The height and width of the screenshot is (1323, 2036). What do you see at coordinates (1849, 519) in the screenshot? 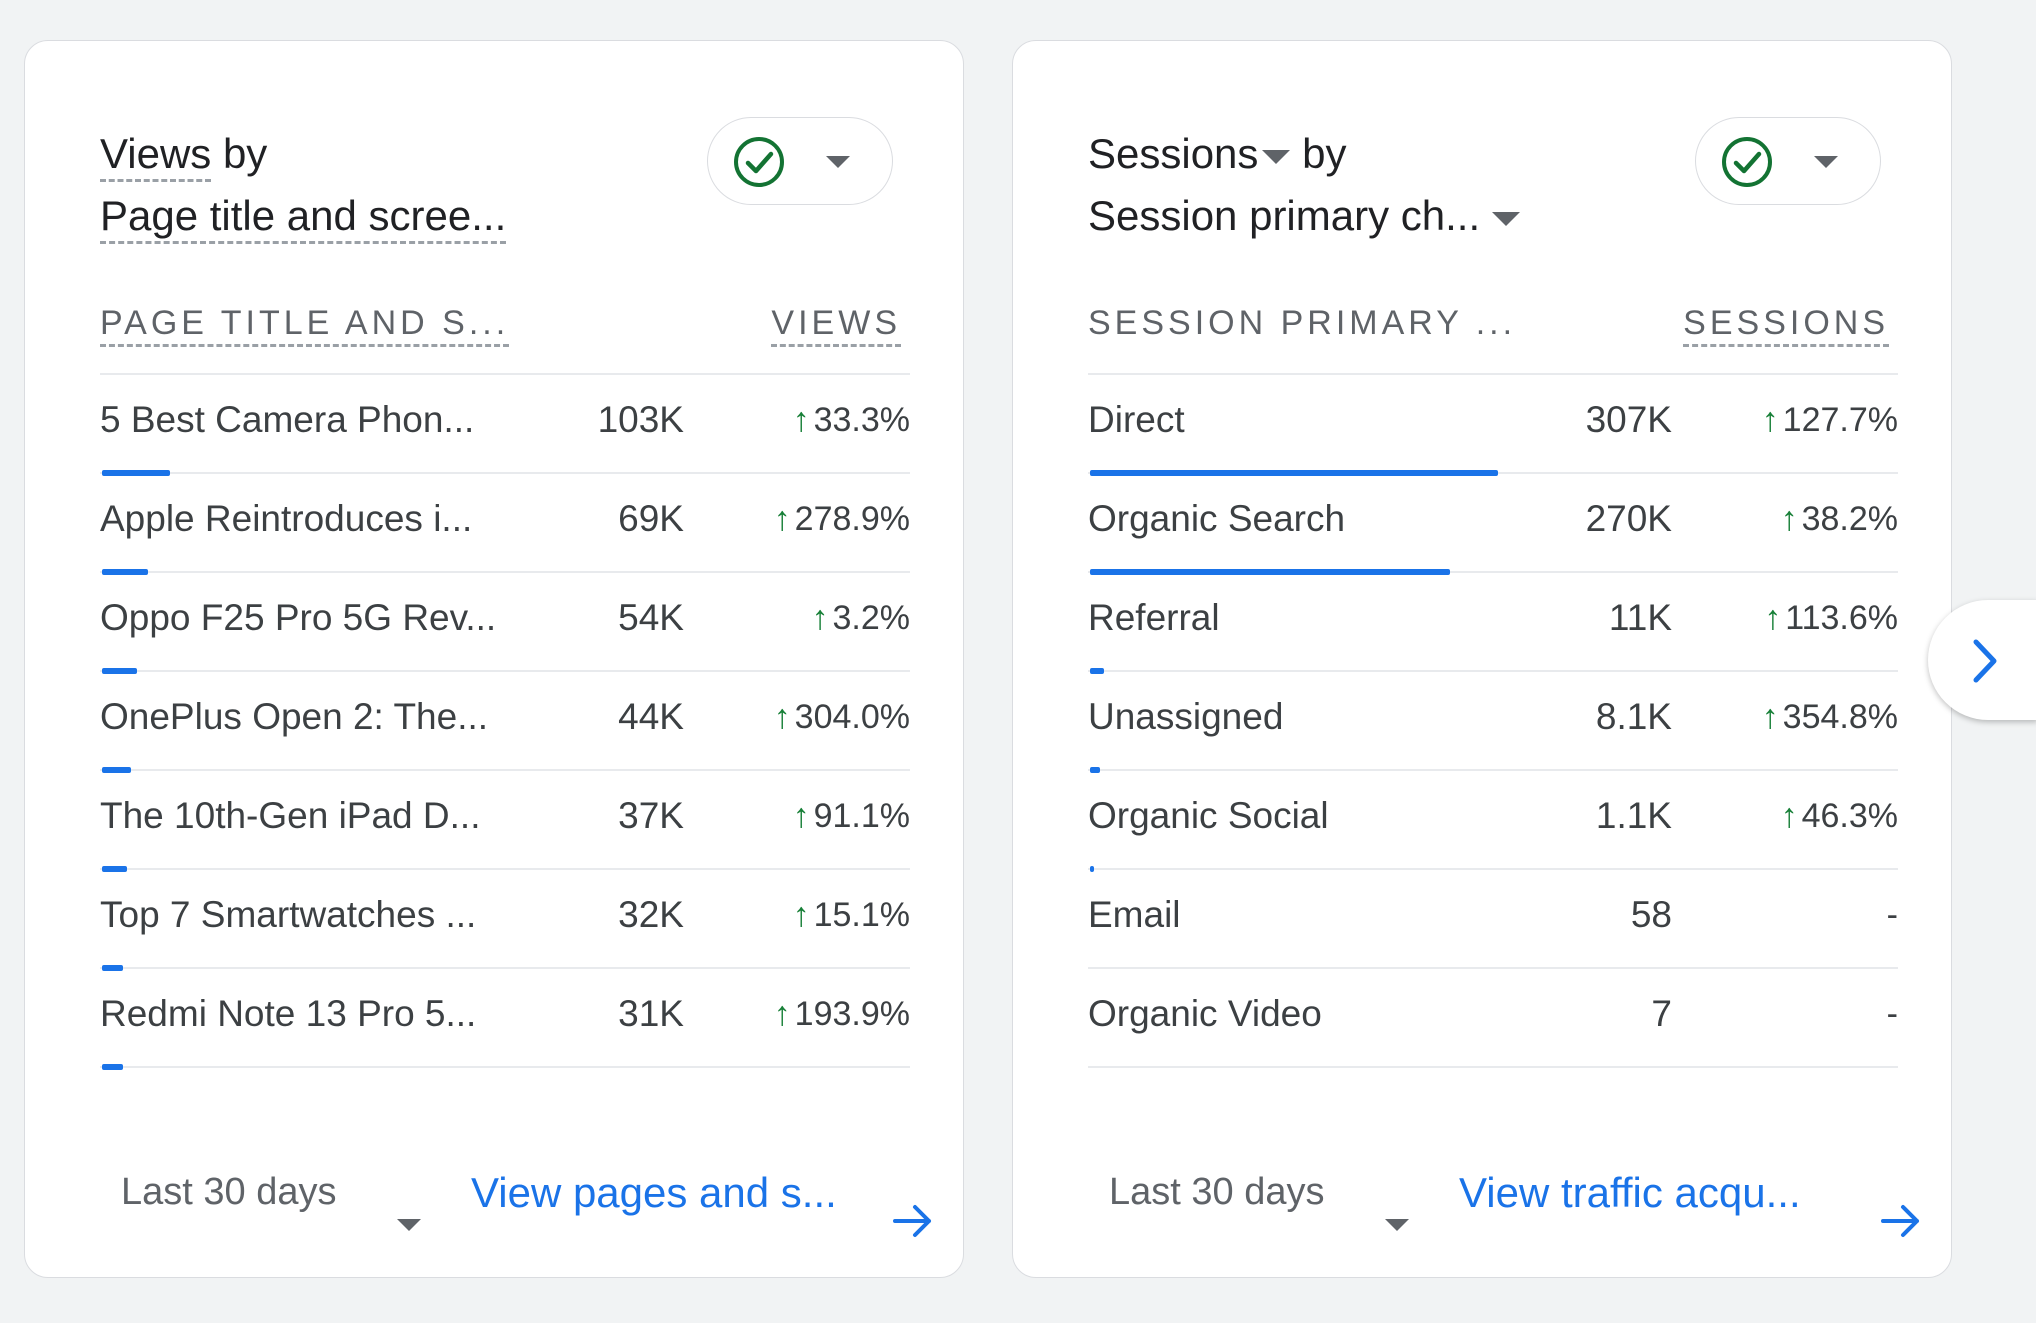
I see `change-percent: 38.2%` at bounding box center [1849, 519].